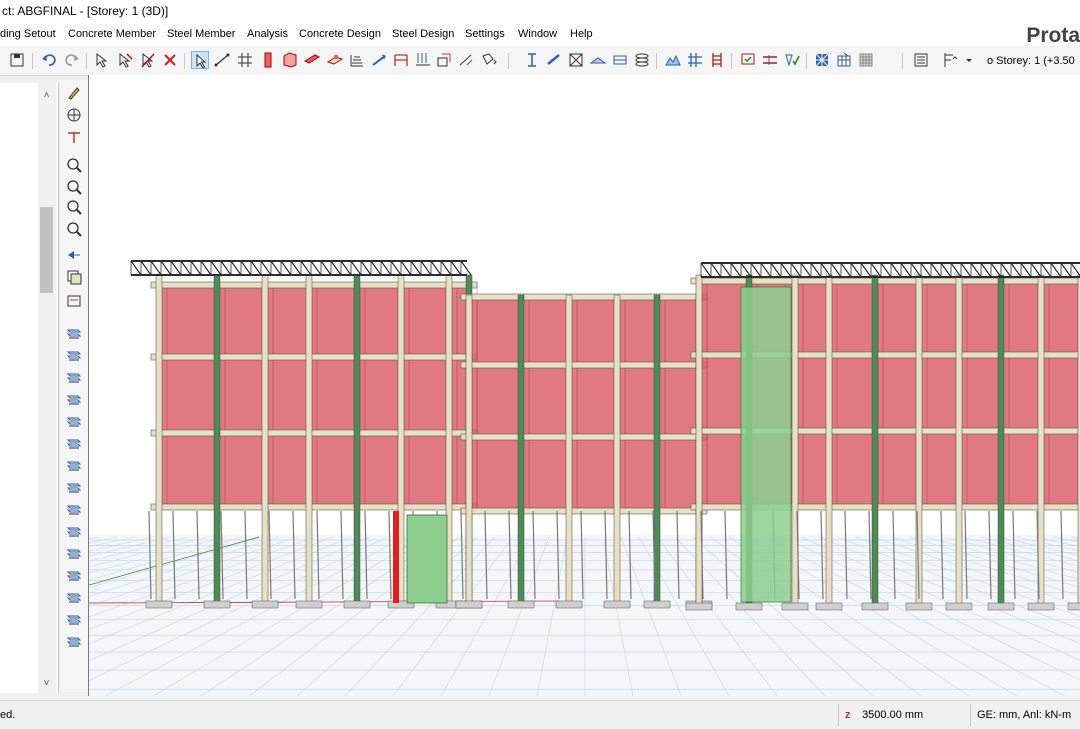 This screenshot has width=1080, height=729. I want to click on load-icon, so click(423, 60).